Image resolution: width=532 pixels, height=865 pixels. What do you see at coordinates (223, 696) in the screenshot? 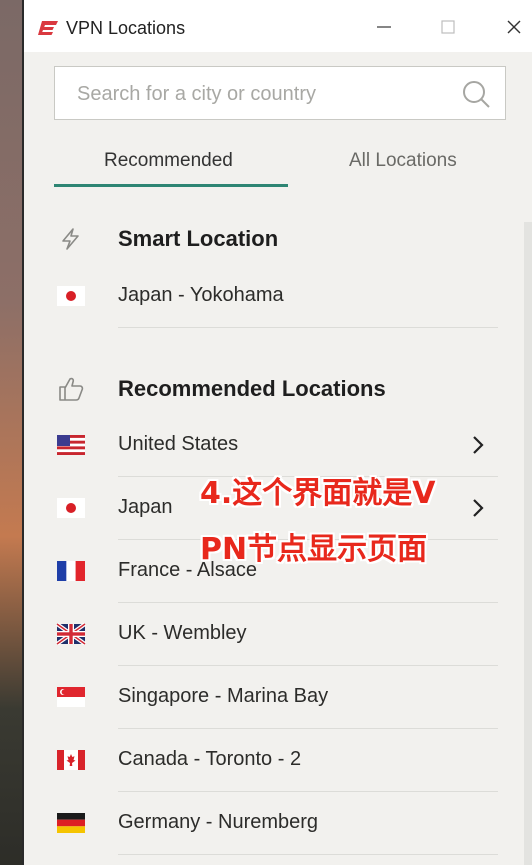
I see `location-label: Singapore - Marina Bay` at bounding box center [223, 696].